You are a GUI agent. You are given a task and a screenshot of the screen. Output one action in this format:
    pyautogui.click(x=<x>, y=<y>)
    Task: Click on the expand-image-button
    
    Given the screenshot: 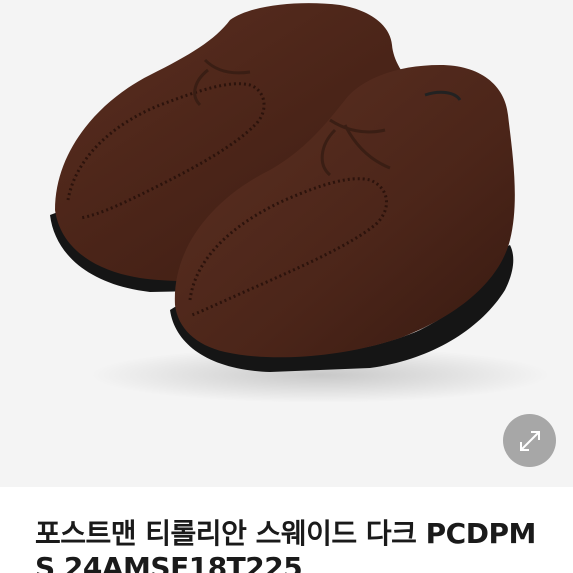 What is the action you would take?
    pyautogui.click(x=529, y=440)
    